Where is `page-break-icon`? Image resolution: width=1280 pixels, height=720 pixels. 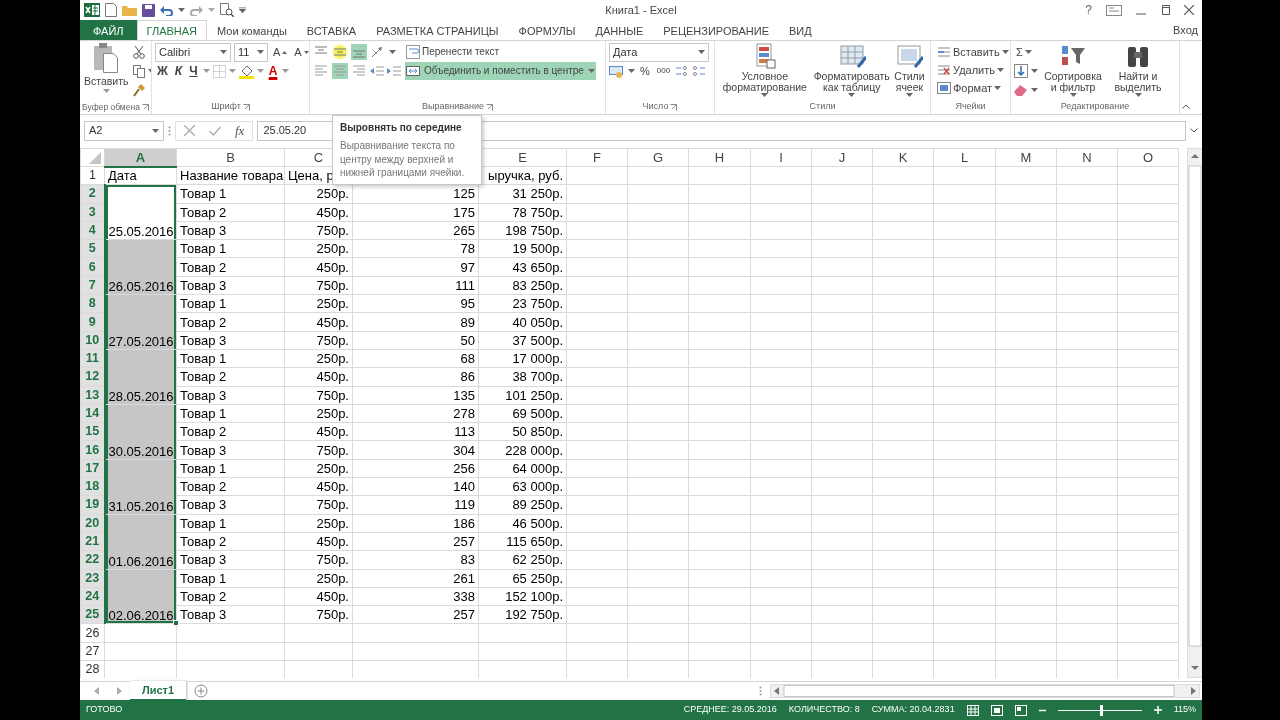
page-break-icon is located at coordinates (1020, 710).